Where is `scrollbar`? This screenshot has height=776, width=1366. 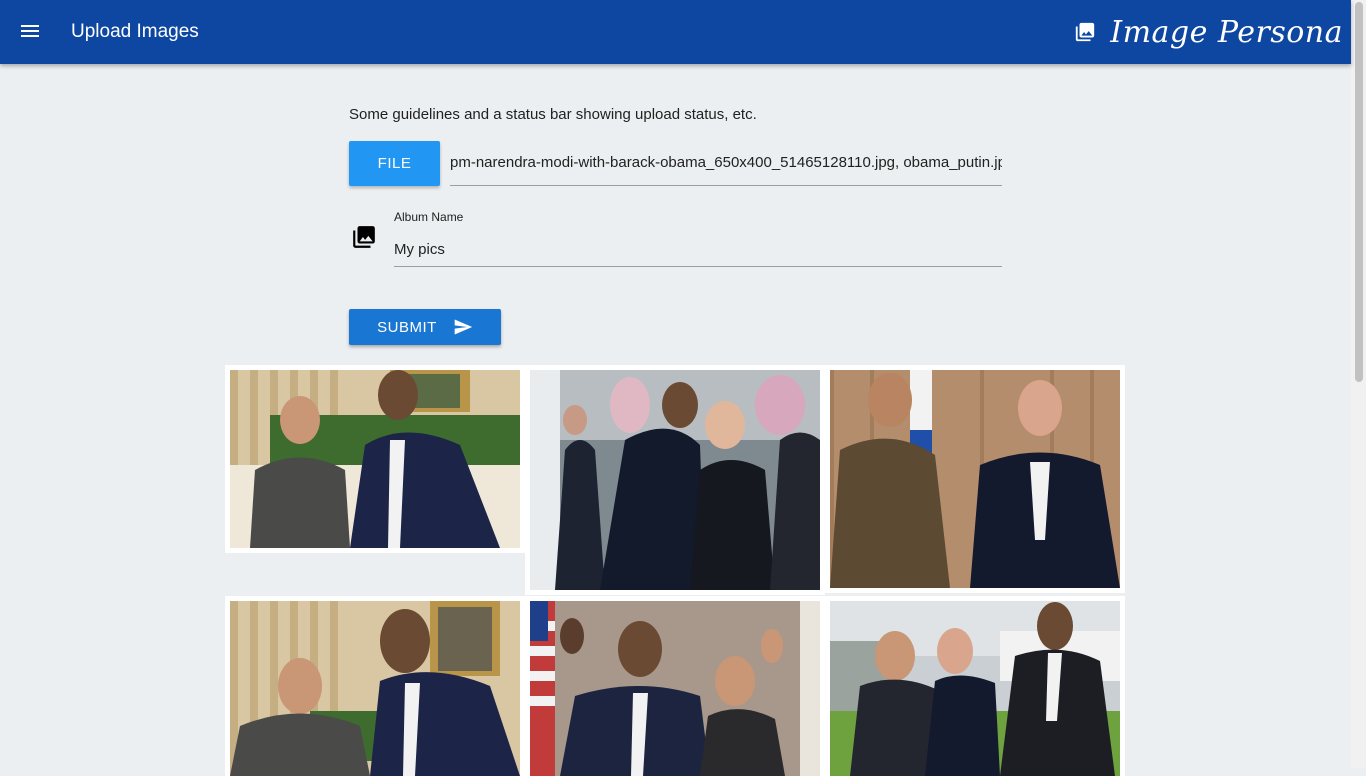 scrollbar is located at coordinates (1358, 384).